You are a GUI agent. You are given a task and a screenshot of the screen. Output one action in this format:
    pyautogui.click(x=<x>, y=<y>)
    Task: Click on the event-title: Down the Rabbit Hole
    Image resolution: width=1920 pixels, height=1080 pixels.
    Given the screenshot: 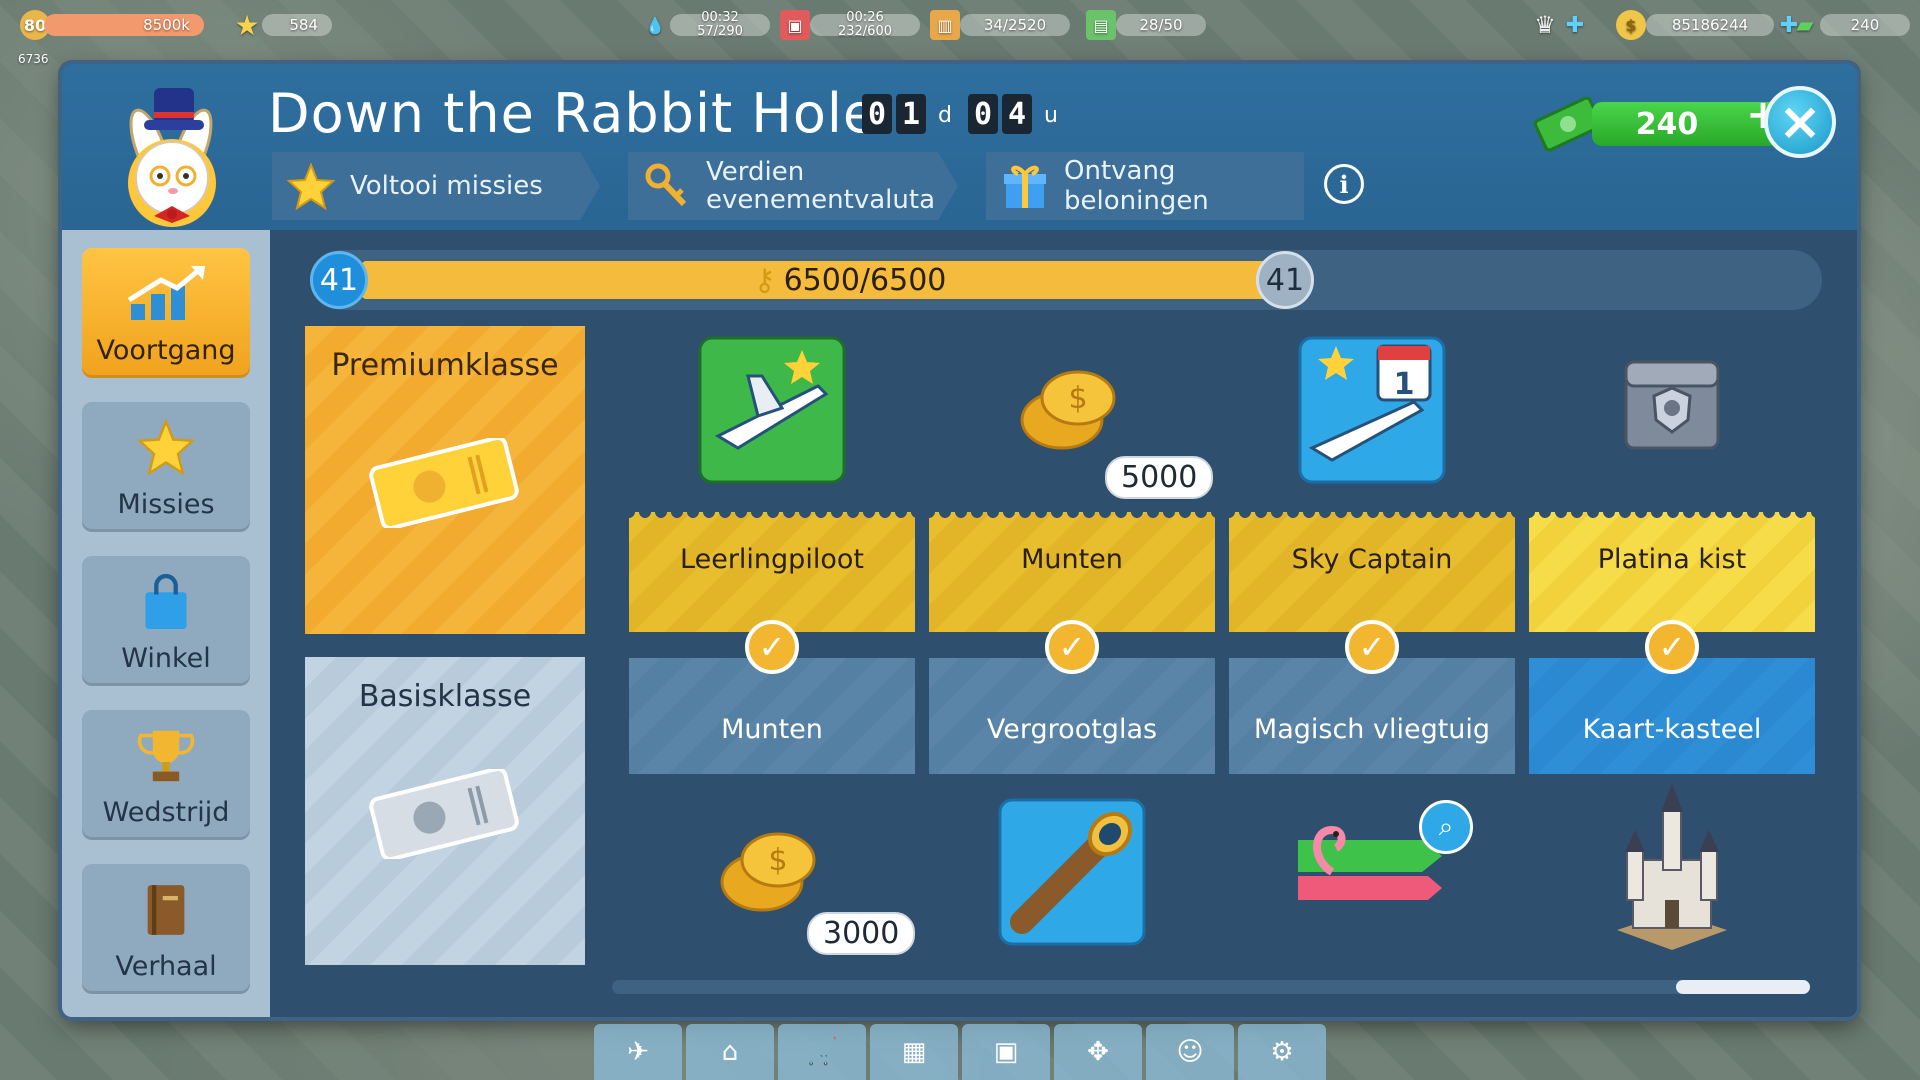 What is the action you would take?
    pyautogui.click(x=573, y=113)
    